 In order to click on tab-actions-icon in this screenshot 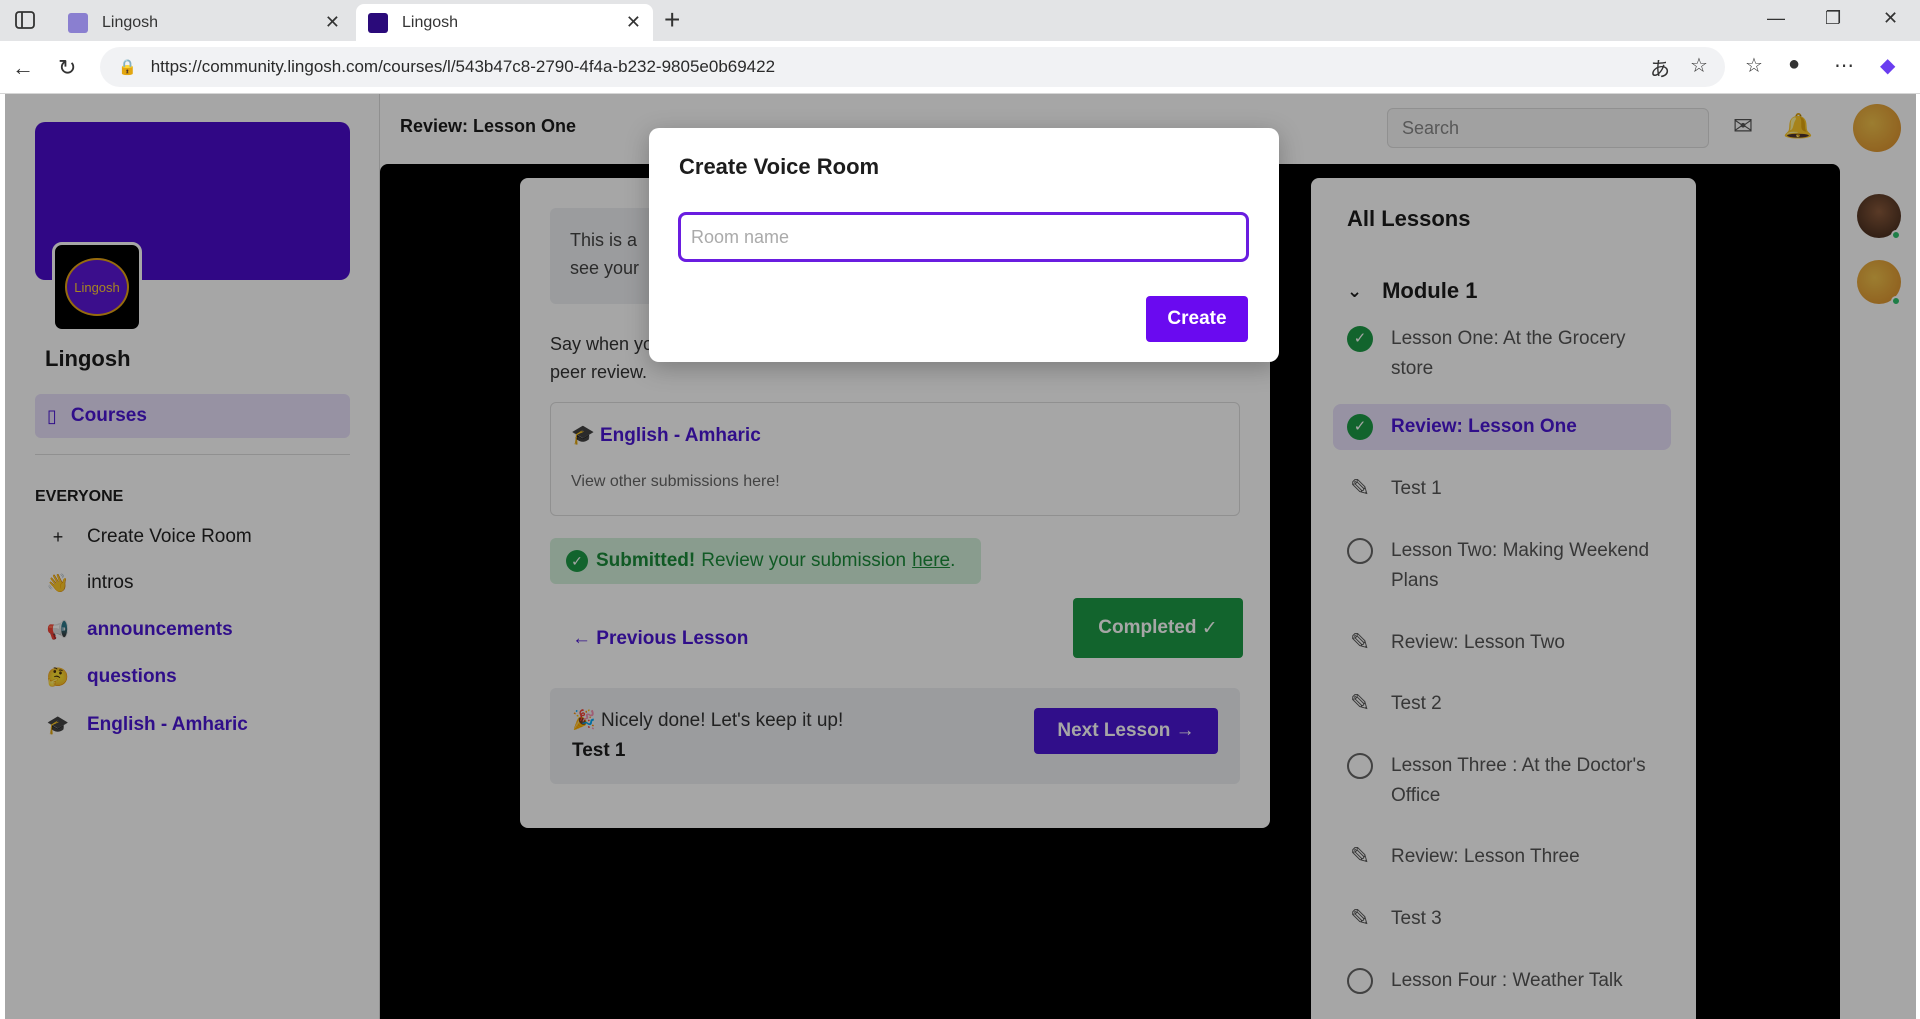, I will do `click(25, 20)`.